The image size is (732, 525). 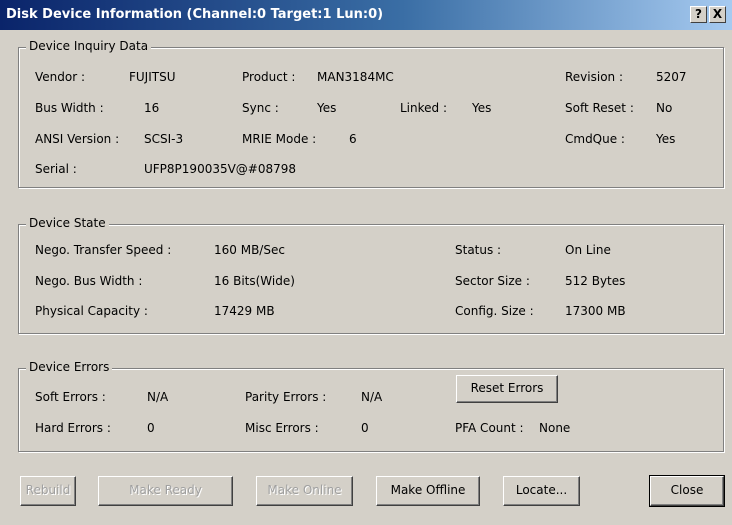 What do you see at coordinates (698, 14) in the screenshot?
I see `help-button: ?` at bounding box center [698, 14].